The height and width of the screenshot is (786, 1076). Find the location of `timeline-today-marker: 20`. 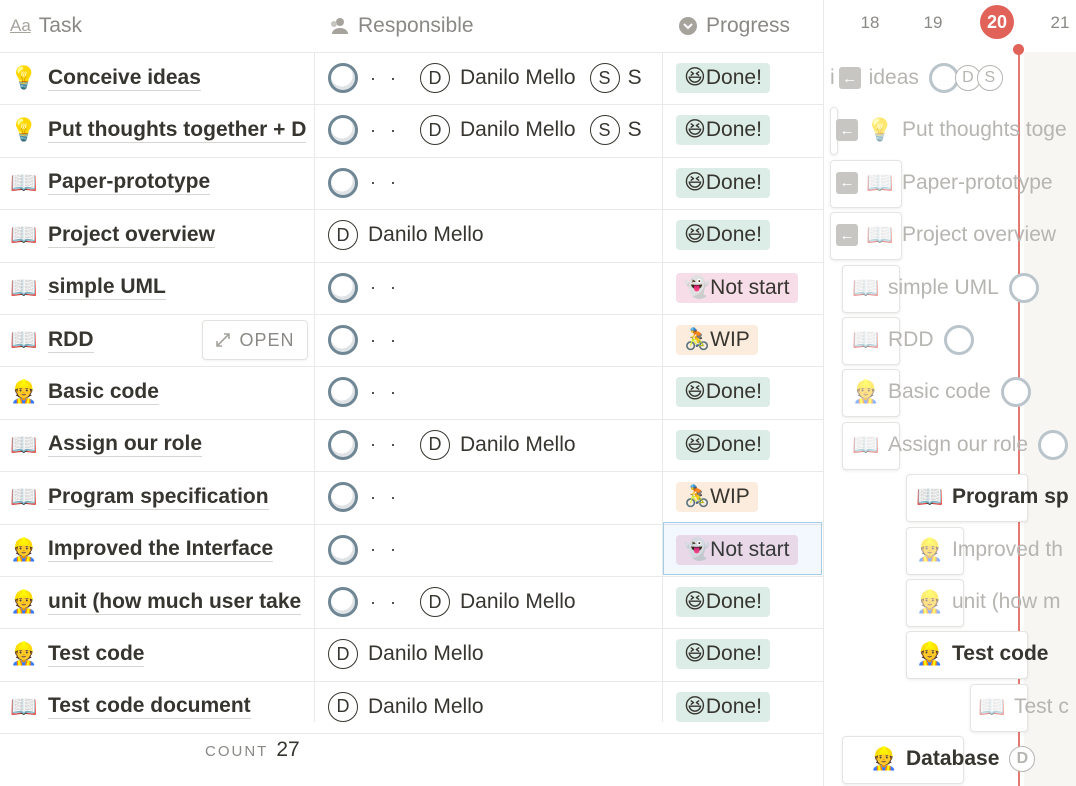

timeline-today-marker: 20 is located at coordinates (997, 22).